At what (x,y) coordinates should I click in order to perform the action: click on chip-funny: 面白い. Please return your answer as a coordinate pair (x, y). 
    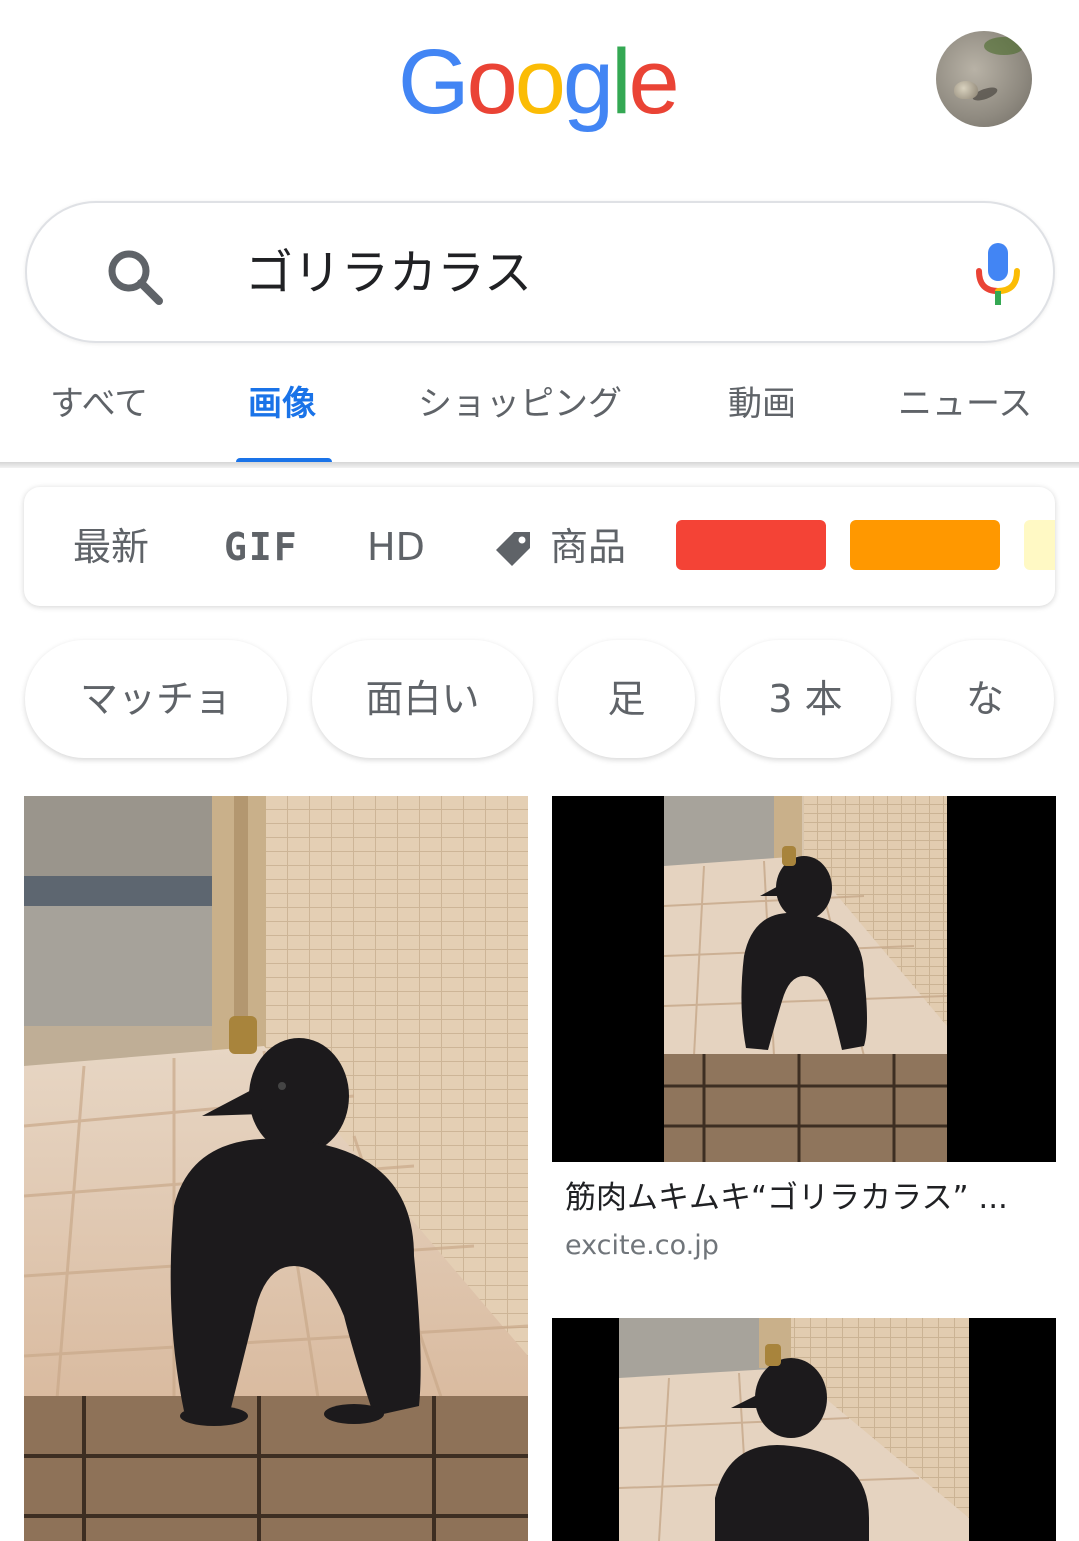
    Looking at the image, I should click on (422, 699).